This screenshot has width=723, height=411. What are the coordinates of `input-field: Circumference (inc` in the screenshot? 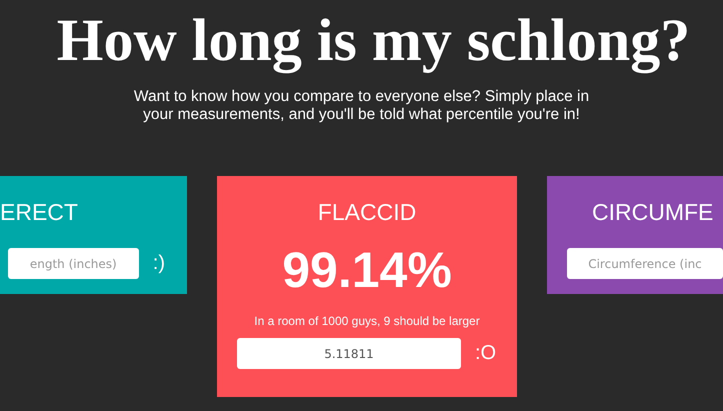 It's located at (645, 263).